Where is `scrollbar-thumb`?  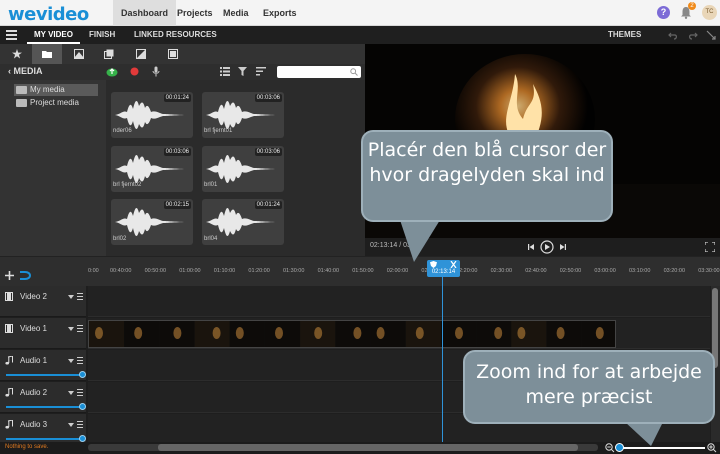 scrollbar-thumb is located at coordinates (368, 447).